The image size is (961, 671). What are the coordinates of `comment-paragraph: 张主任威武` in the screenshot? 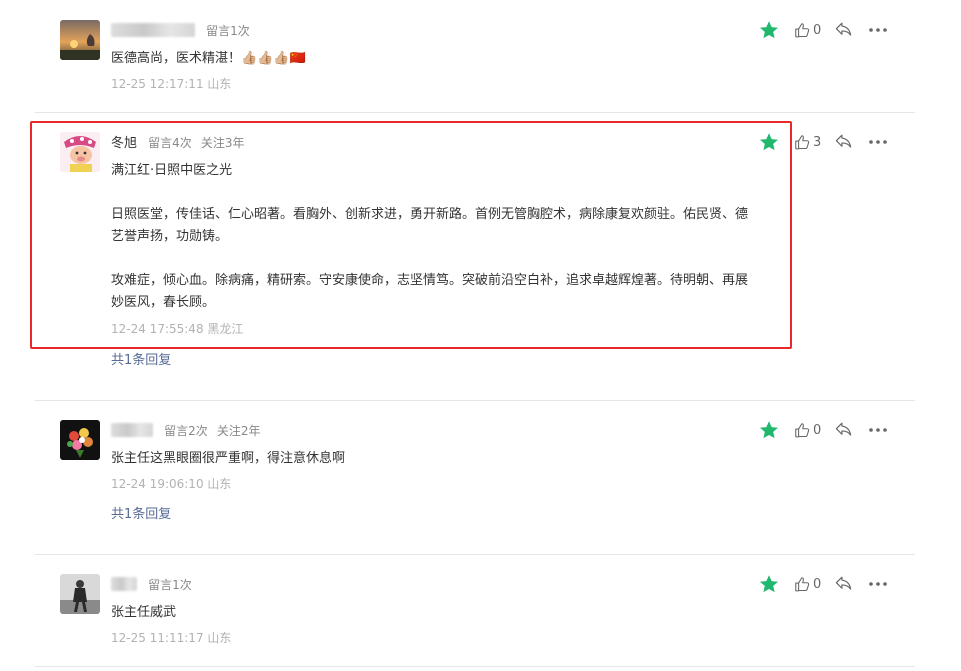 It's located at (144, 612).